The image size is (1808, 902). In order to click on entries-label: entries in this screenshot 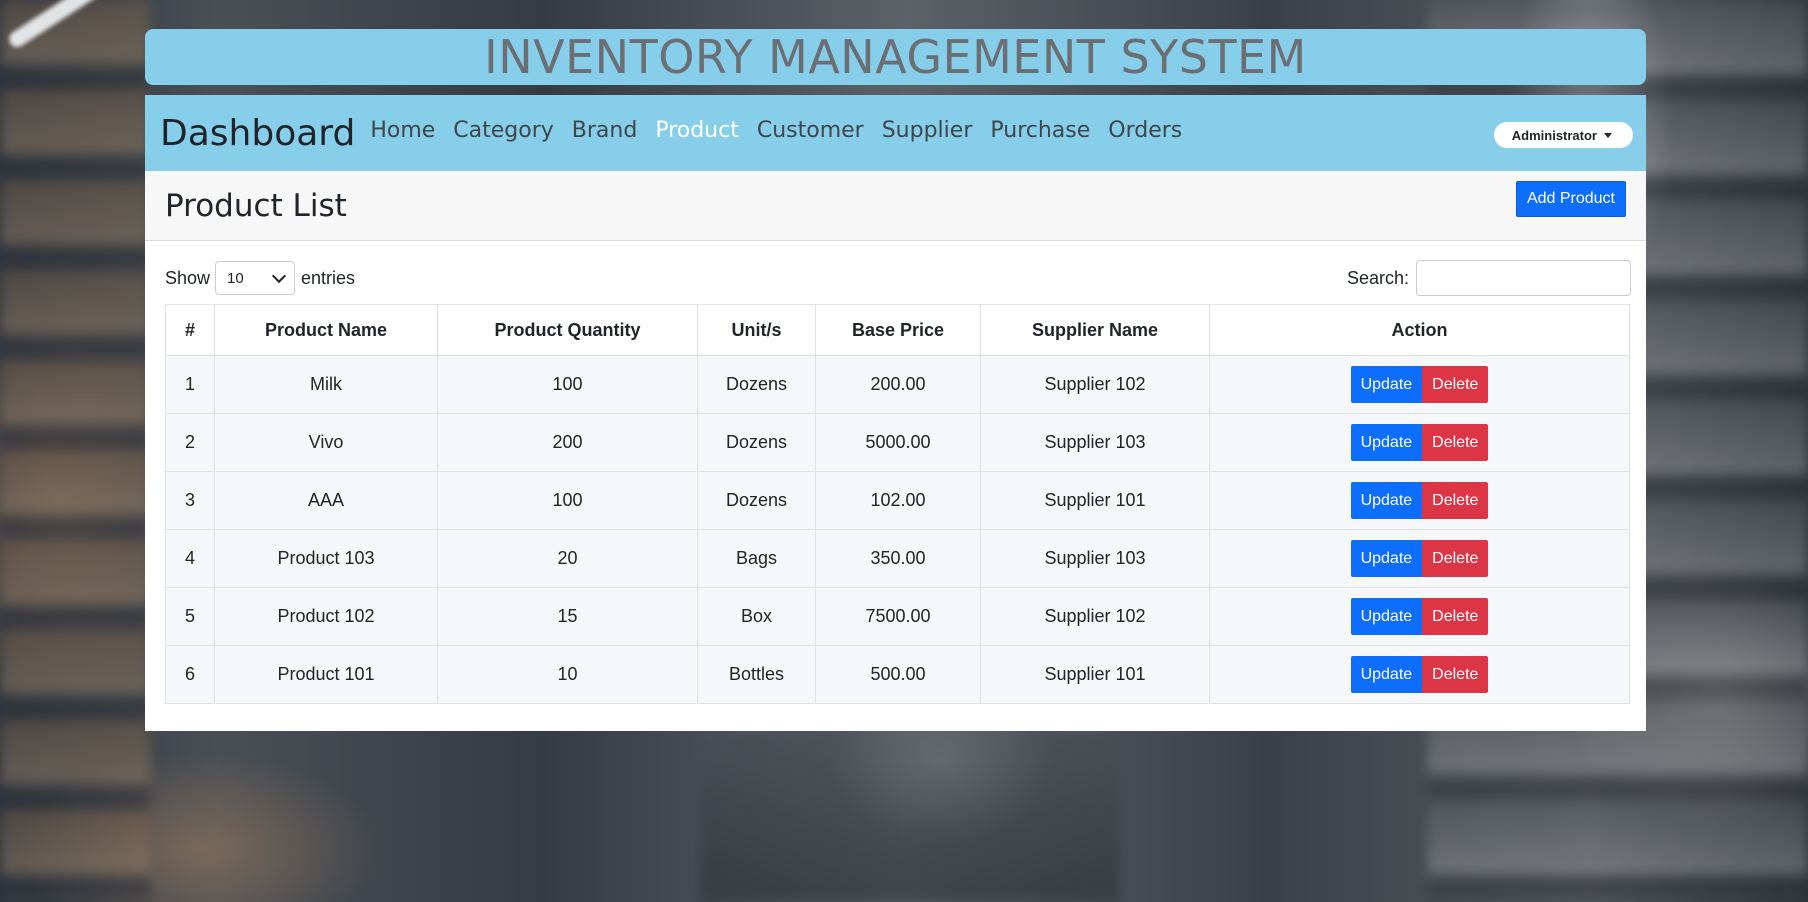, I will do `click(328, 277)`.